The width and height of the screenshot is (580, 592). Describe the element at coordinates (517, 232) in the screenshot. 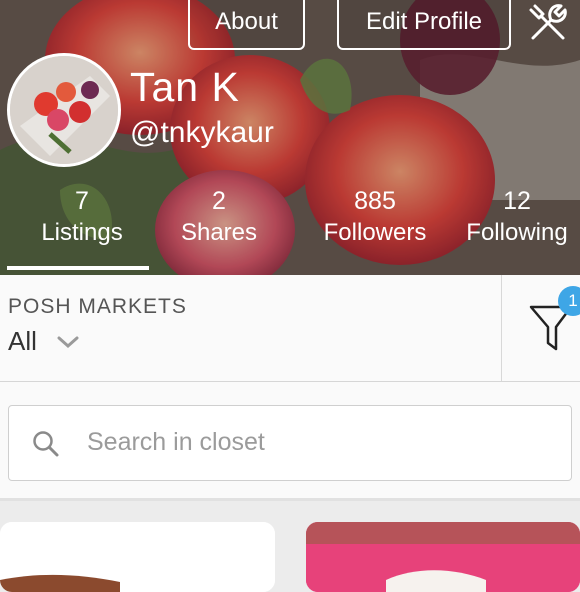

I see `stat-label: Following` at that location.